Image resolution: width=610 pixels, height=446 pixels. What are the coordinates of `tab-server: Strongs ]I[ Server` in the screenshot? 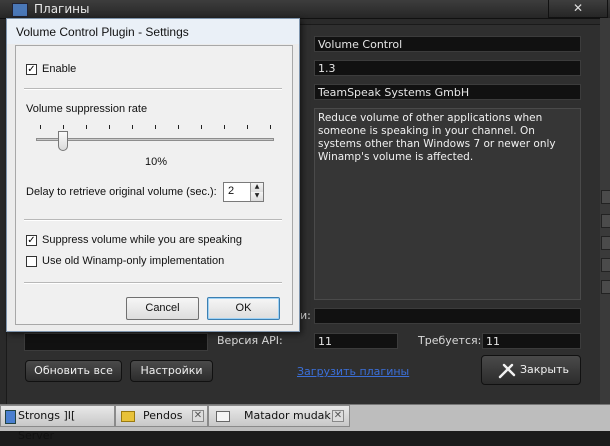 It's located at (57, 423).